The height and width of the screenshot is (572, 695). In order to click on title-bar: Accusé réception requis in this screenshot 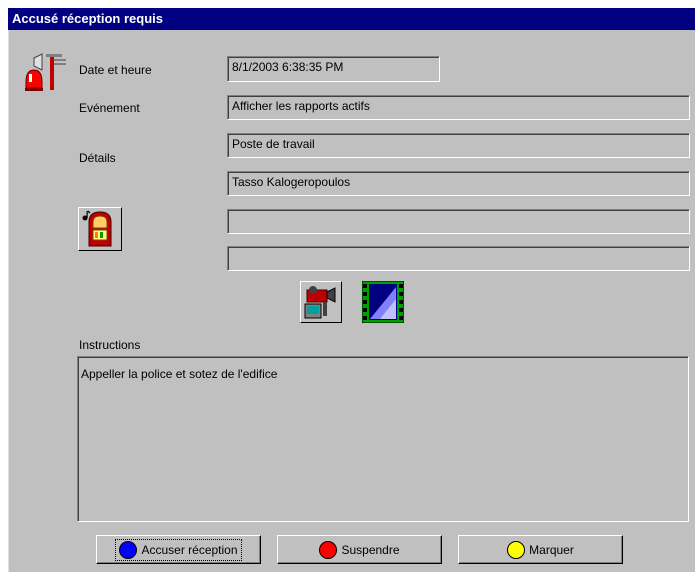, I will do `click(351, 19)`.